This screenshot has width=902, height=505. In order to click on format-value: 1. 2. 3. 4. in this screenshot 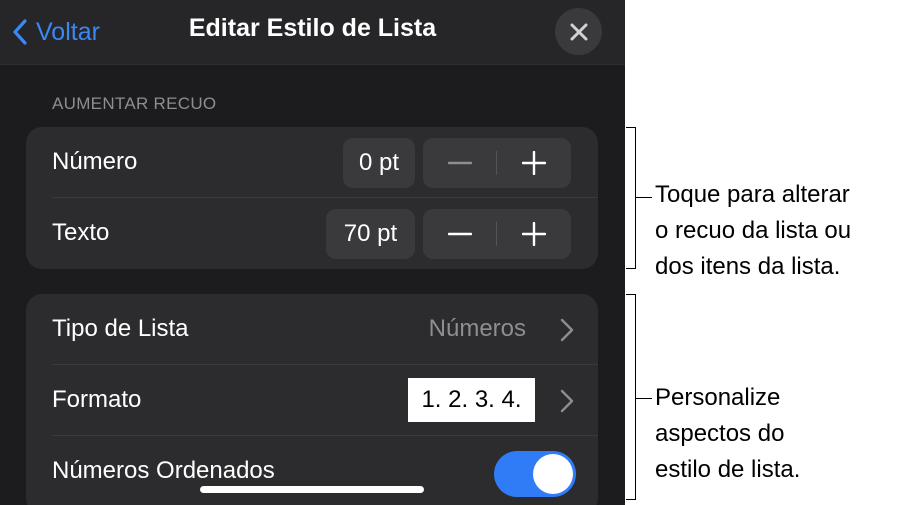, I will do `click(471, 400)`.